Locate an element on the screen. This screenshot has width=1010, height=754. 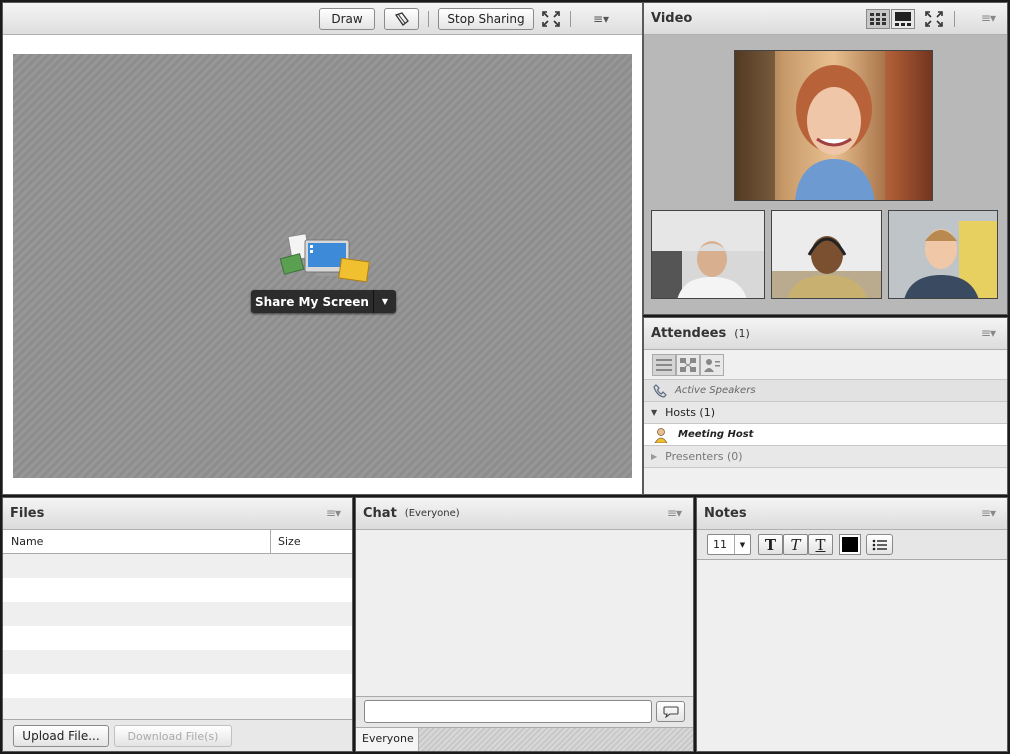
chat-input-bar is located at coordinates (524, 712).